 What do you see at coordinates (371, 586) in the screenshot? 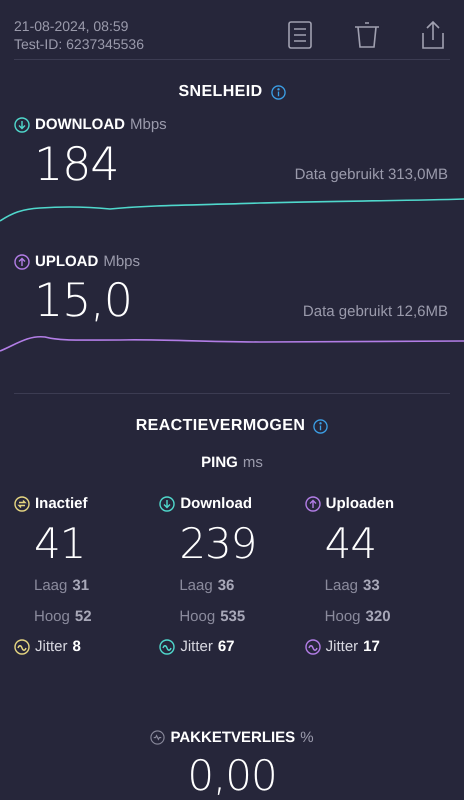
I see `low-value: 33` at bounding box center [371, 586].